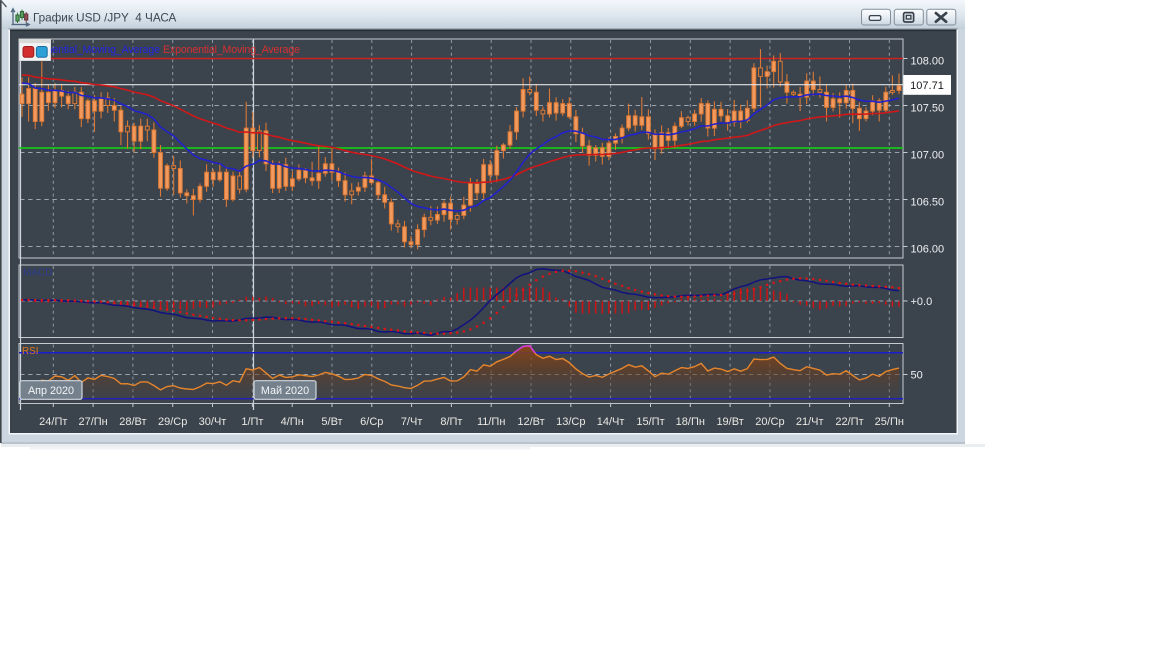 The image size is (1152, 648). What do you see at coordinates (810, 422) in the screenshot?
I see `svg-text: 21/Чт` at bounding box center [810, 422].